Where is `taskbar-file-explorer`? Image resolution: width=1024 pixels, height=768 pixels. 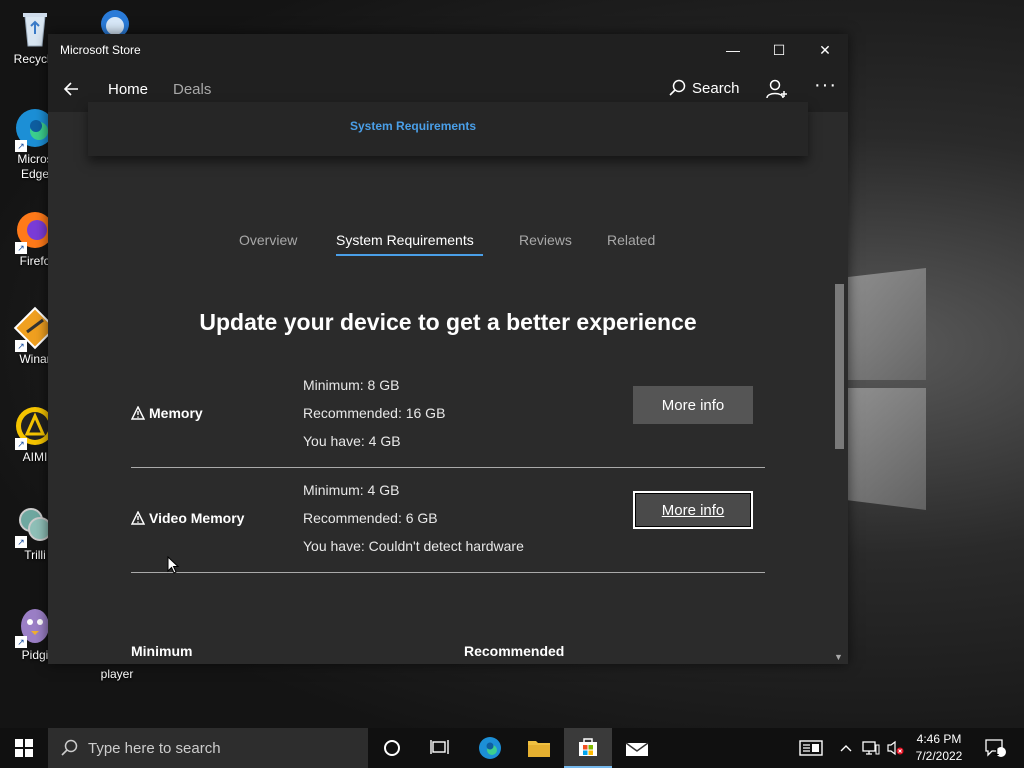
taskbar-file-explorer is located at coordinates (539, 748).